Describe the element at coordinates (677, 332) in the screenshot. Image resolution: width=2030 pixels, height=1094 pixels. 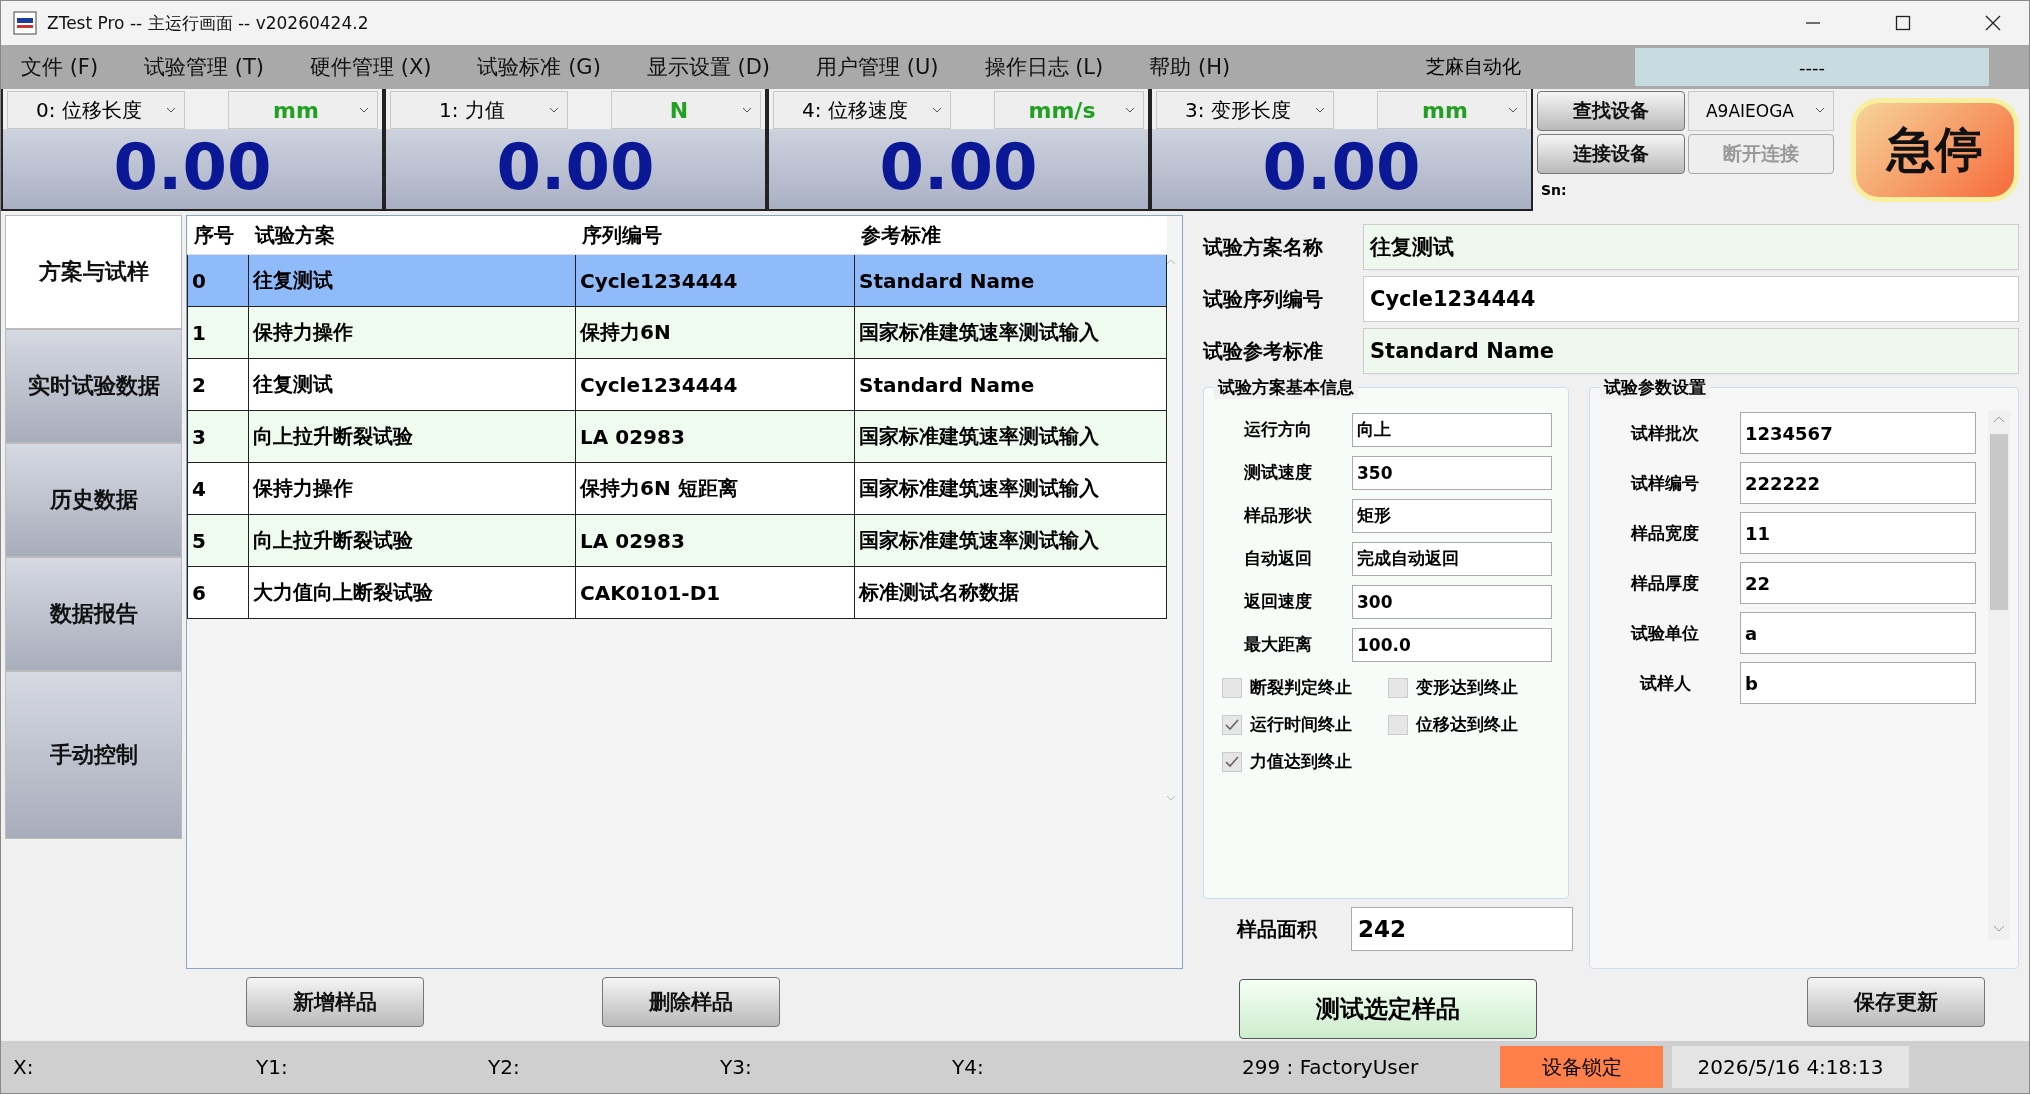
I see `table-row: 1 保持力操作 保持力6N 国家标准建筑速率测试输入` at that location.